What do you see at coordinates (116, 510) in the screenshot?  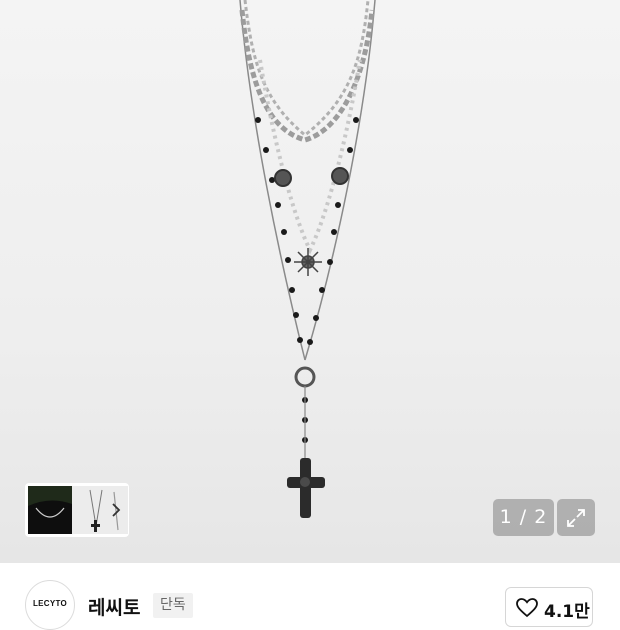 I see `chevron-right-icon` at bounding box center [116, 510].